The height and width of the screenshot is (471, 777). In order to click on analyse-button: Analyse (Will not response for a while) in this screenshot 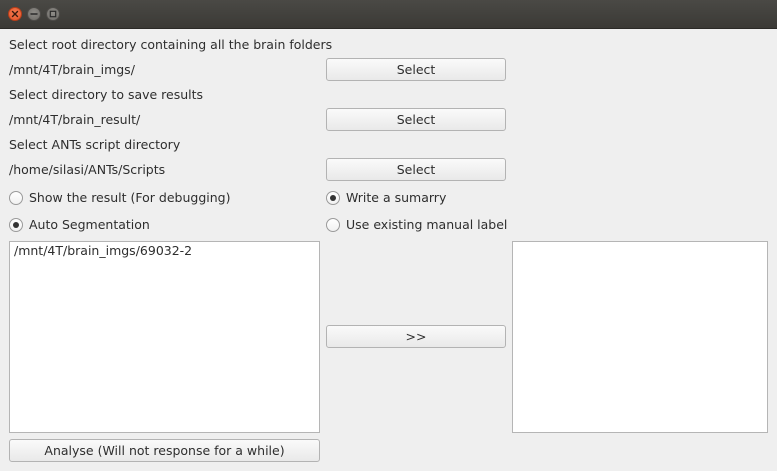, I will do `click(164, 450)`.